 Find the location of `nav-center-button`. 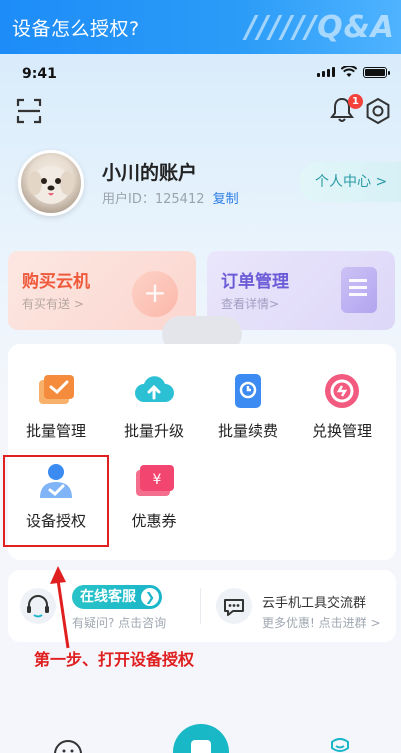

nav-center-button is located at coordinates (201, 738).